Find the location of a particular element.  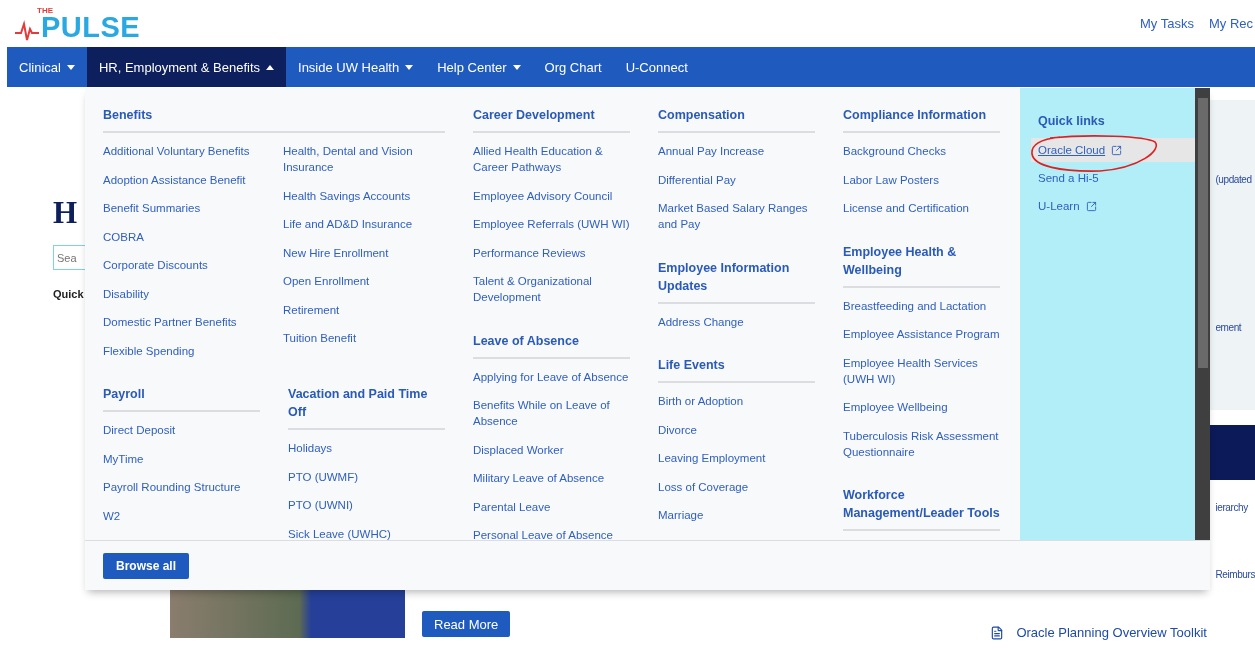

menu-link: Breastfeeding and Lactation is located at coordinates (921, 305).